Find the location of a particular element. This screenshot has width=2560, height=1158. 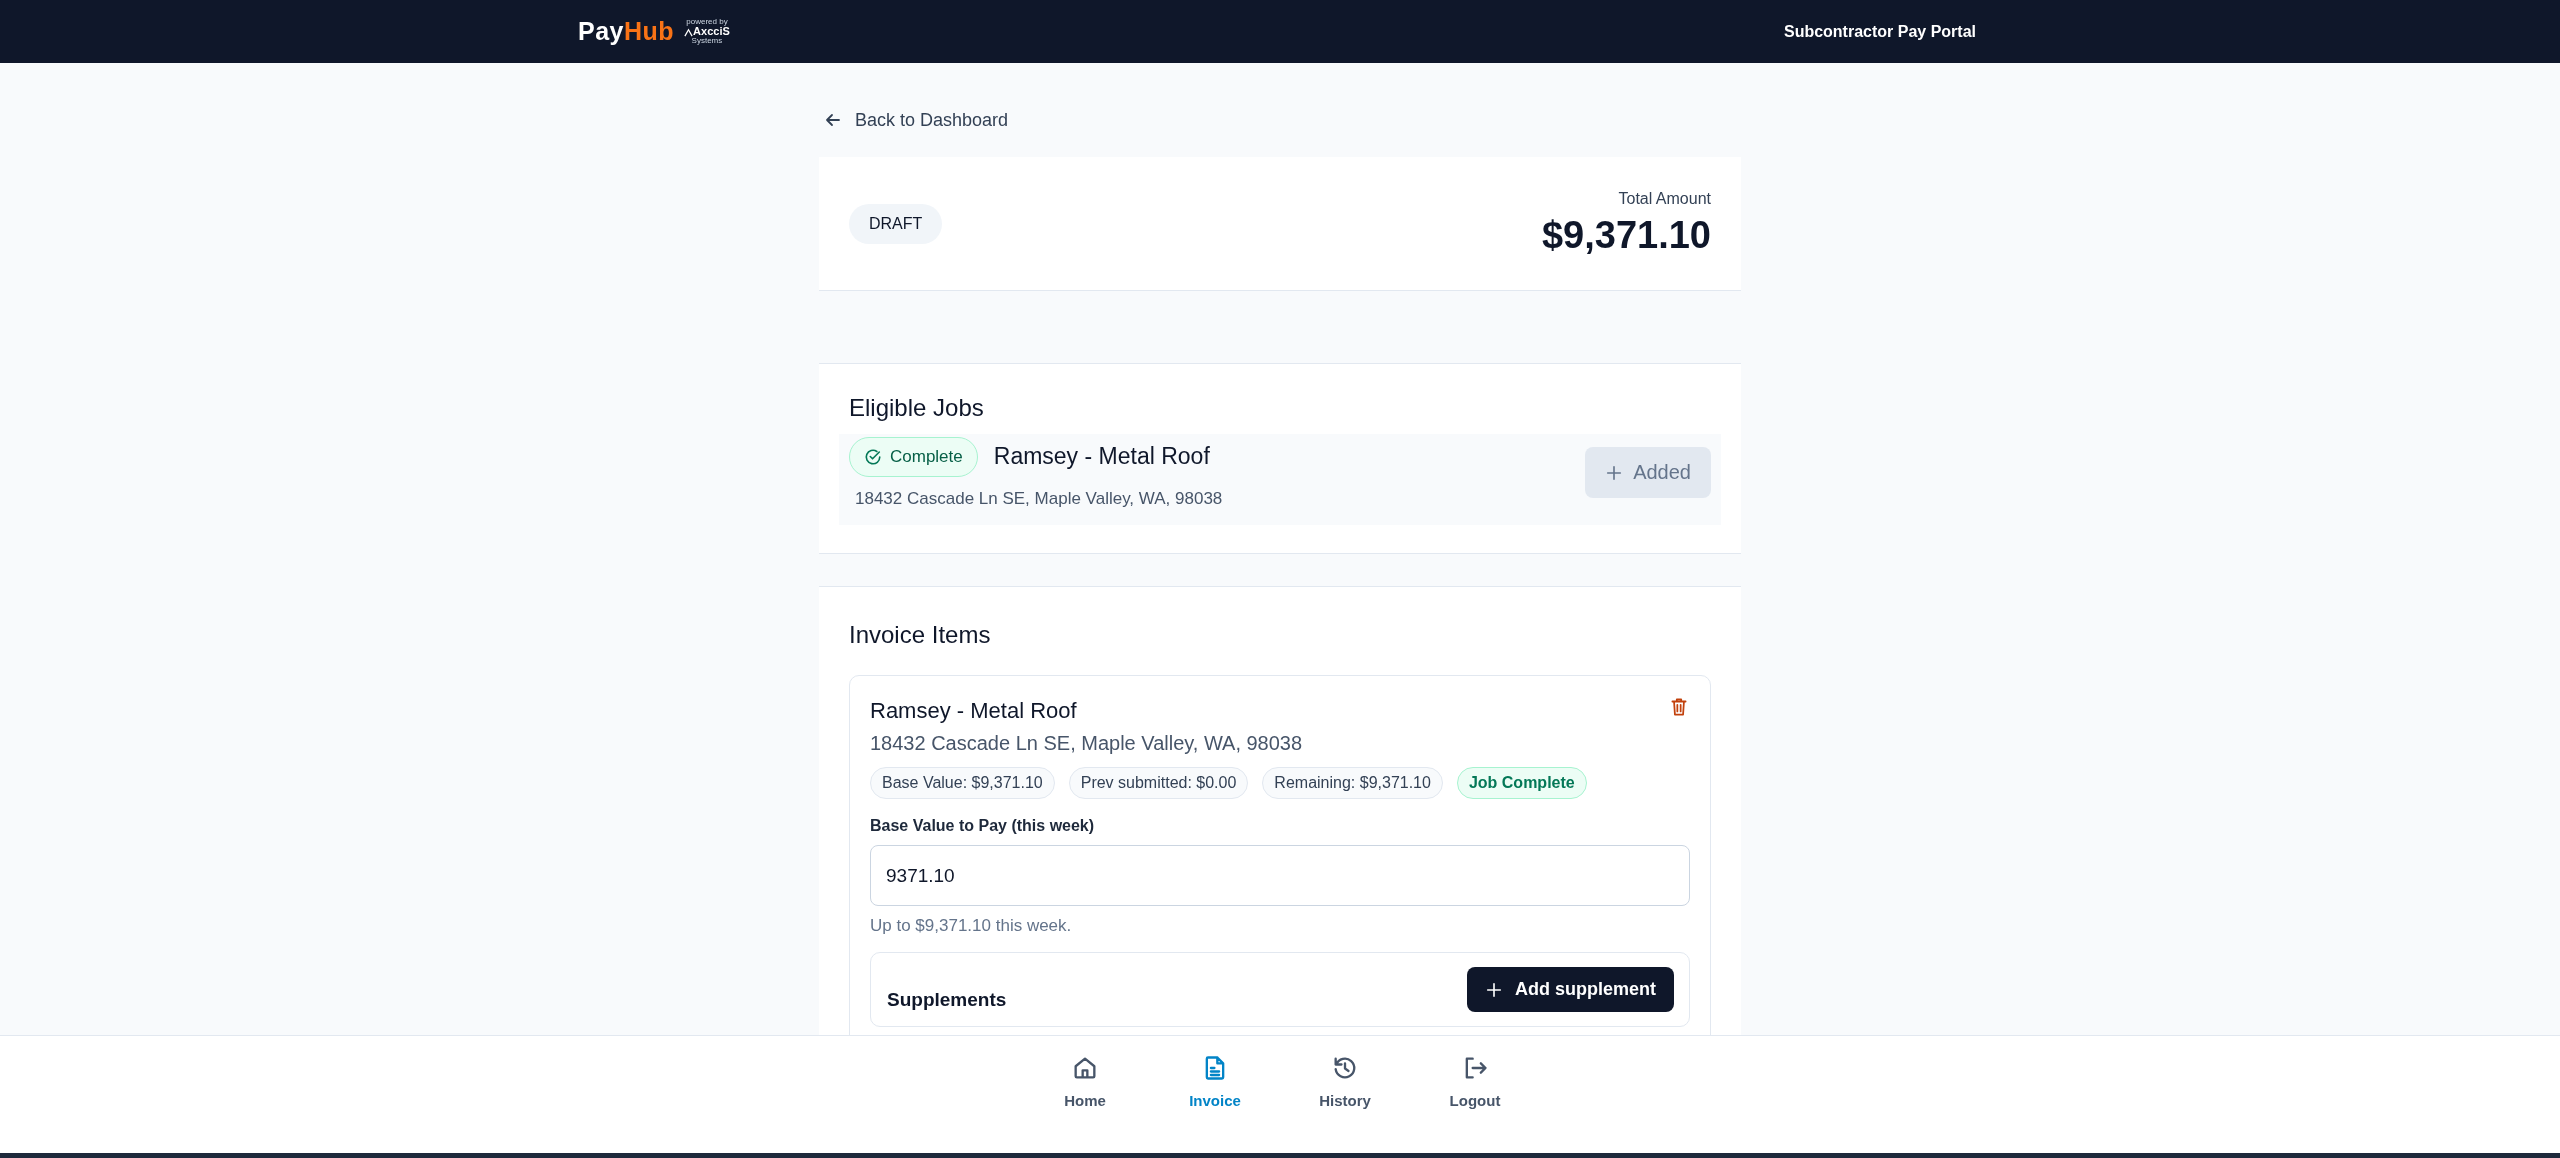

total-amount: $9,371.10 is located at coordinates (1626, 235).